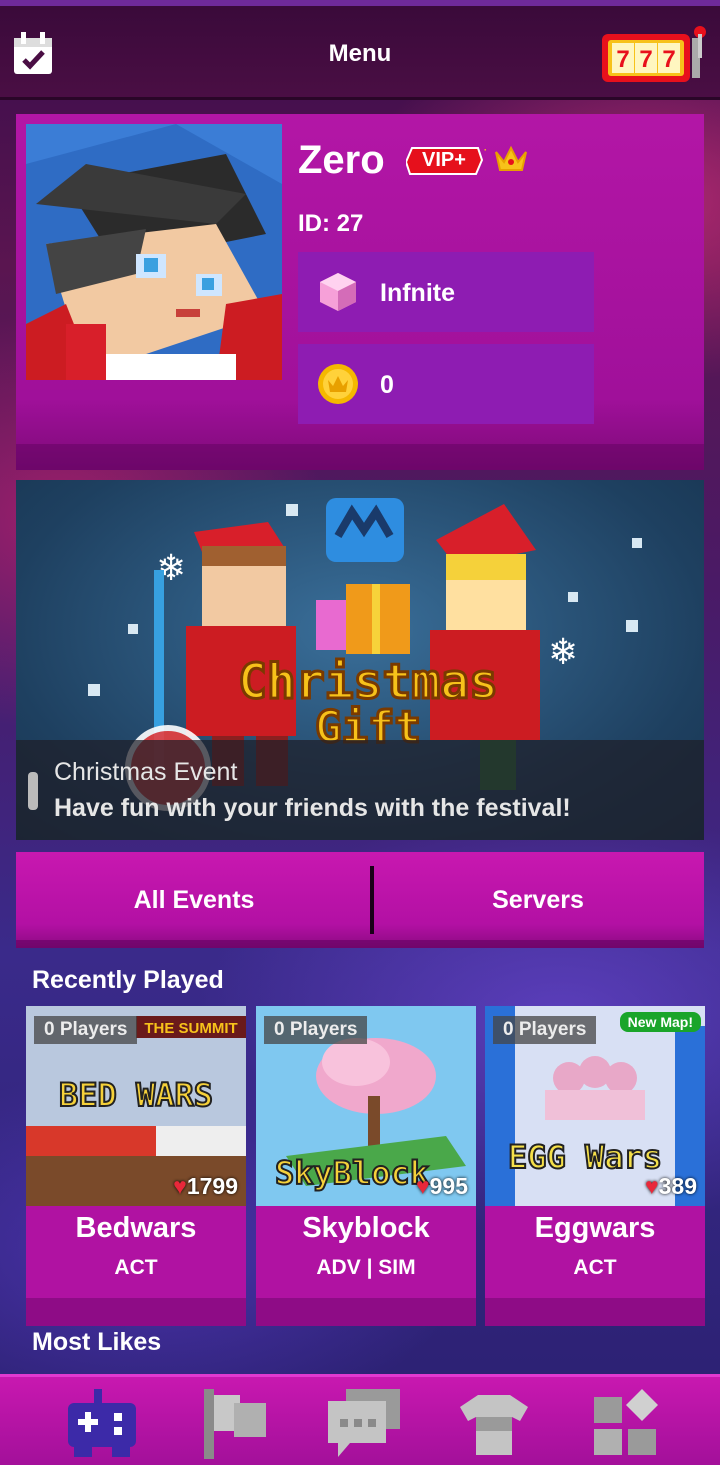 Image resolution: width=720 pixels, height=1465 pixels. I want to click on bedwars-art: BED WARS, so click(136, 1095).